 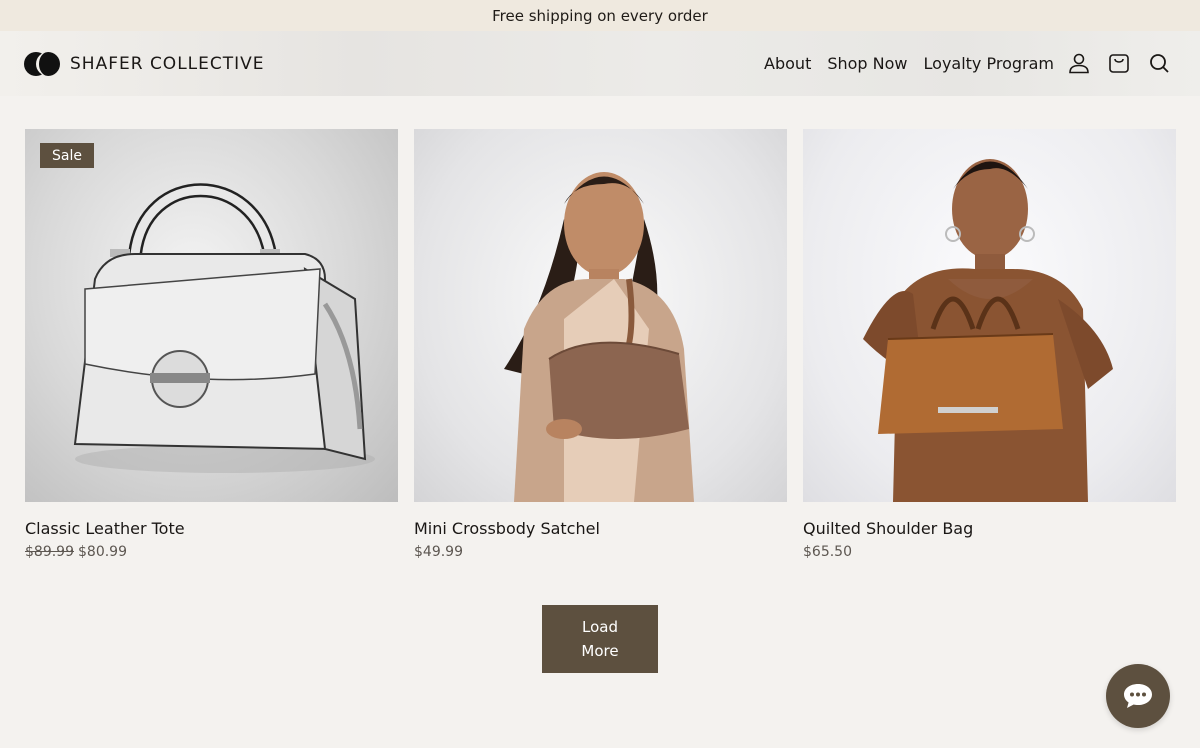 What do you see at coordinates (909, 63) in the screenshot?
I see `main-nav: About Shop Now Loyalty Program` at bounding box center [909, 63].